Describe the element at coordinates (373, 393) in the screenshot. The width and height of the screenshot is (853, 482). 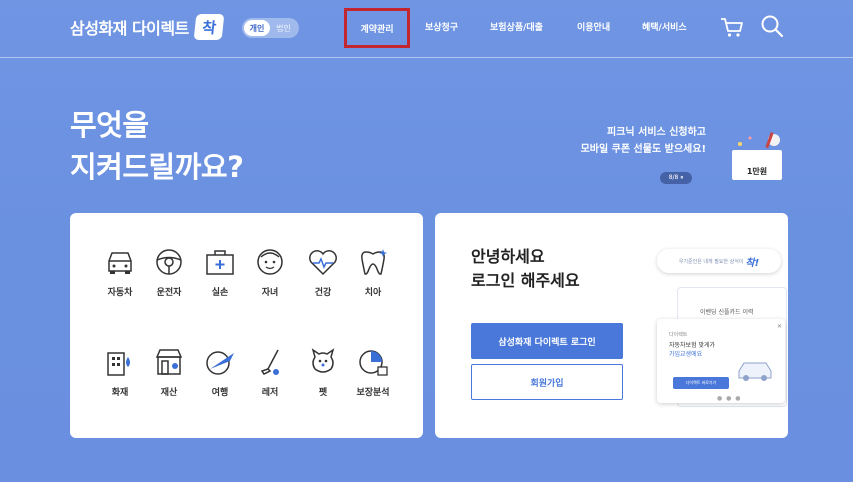
I see `category-label: 보장분석` at that location.